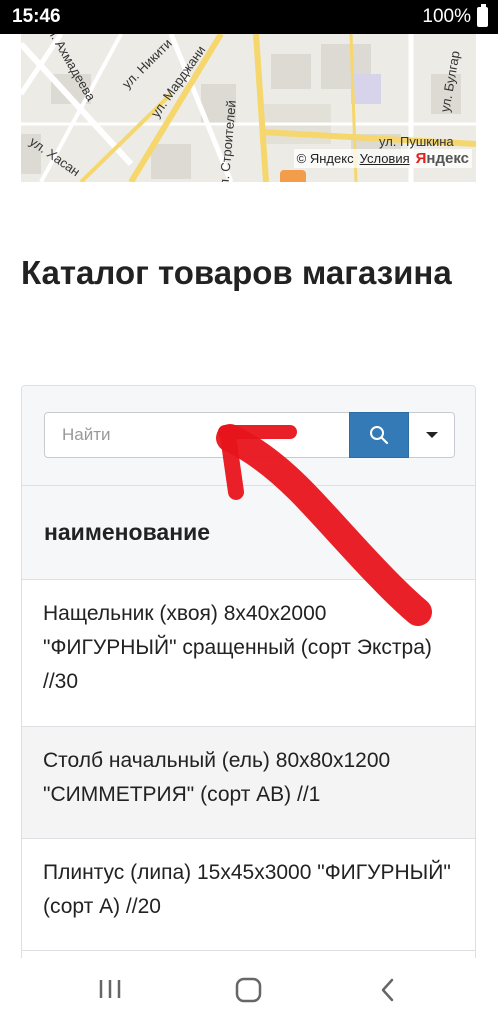 The image size is (498, 1024). I want to click on page-title: Каталог товаров магазина, so click(236, 272).